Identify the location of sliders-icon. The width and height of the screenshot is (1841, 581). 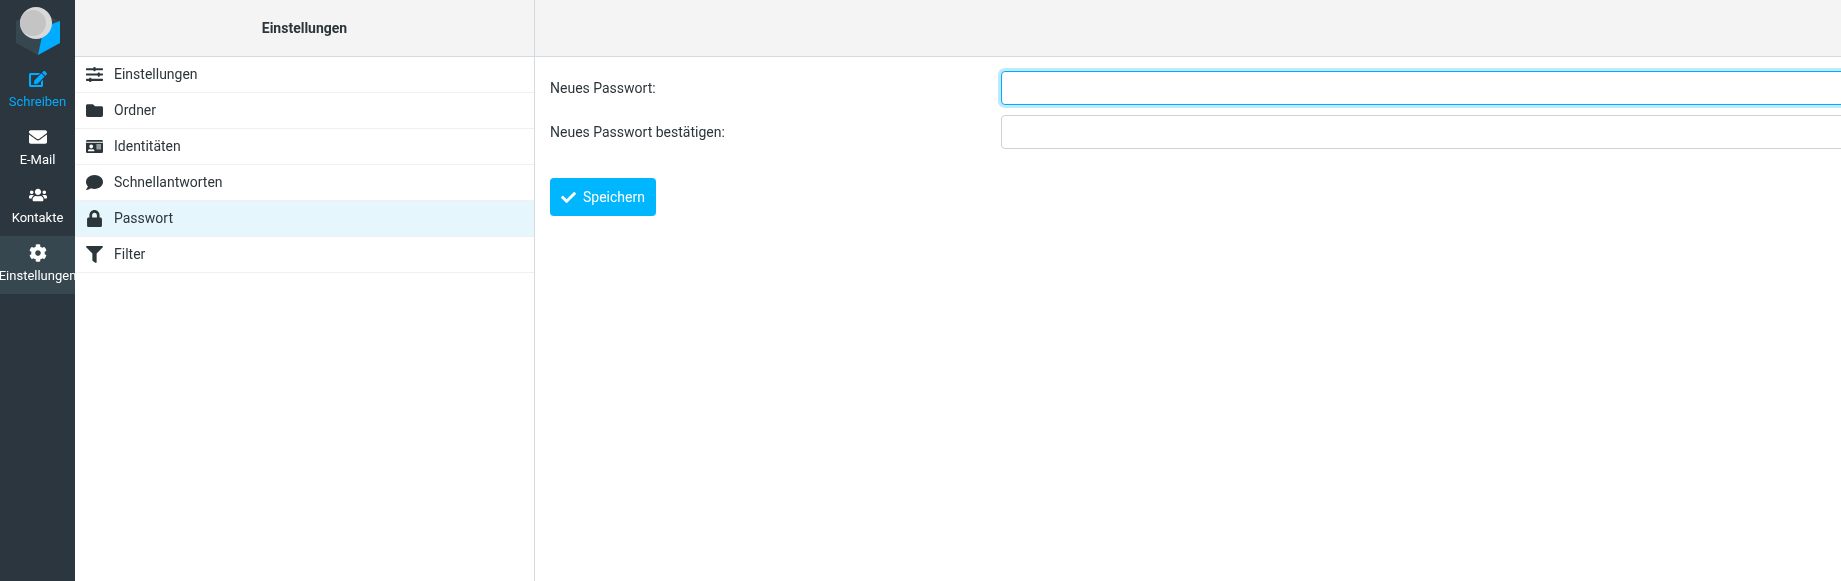
(94, 74).